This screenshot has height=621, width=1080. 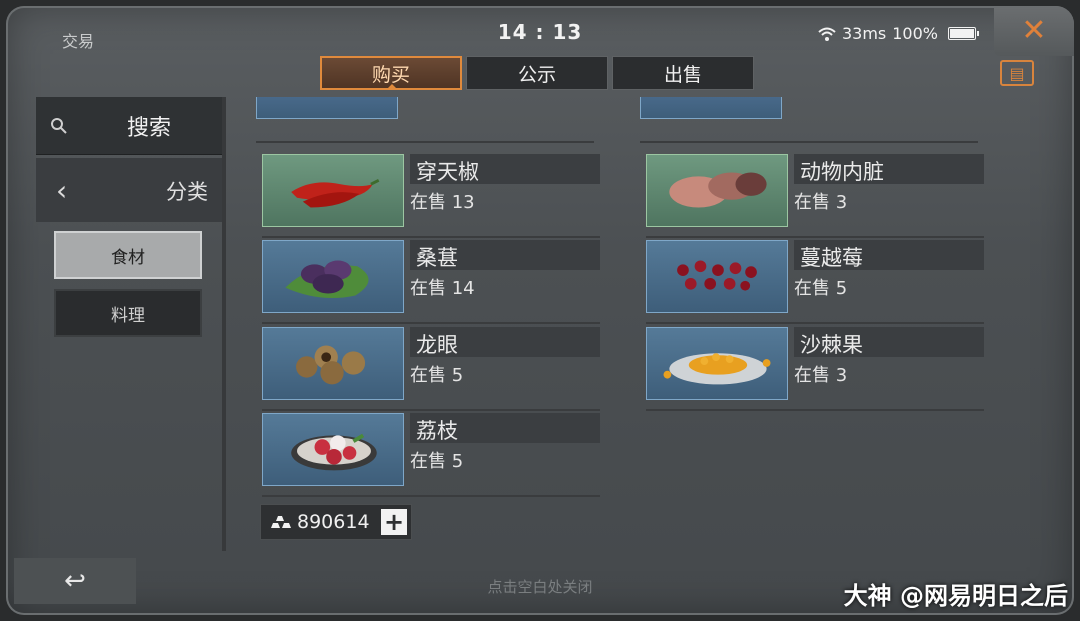 I want to click on list-item: 蔓越莓 在售 5, so click(x=802, y=282).